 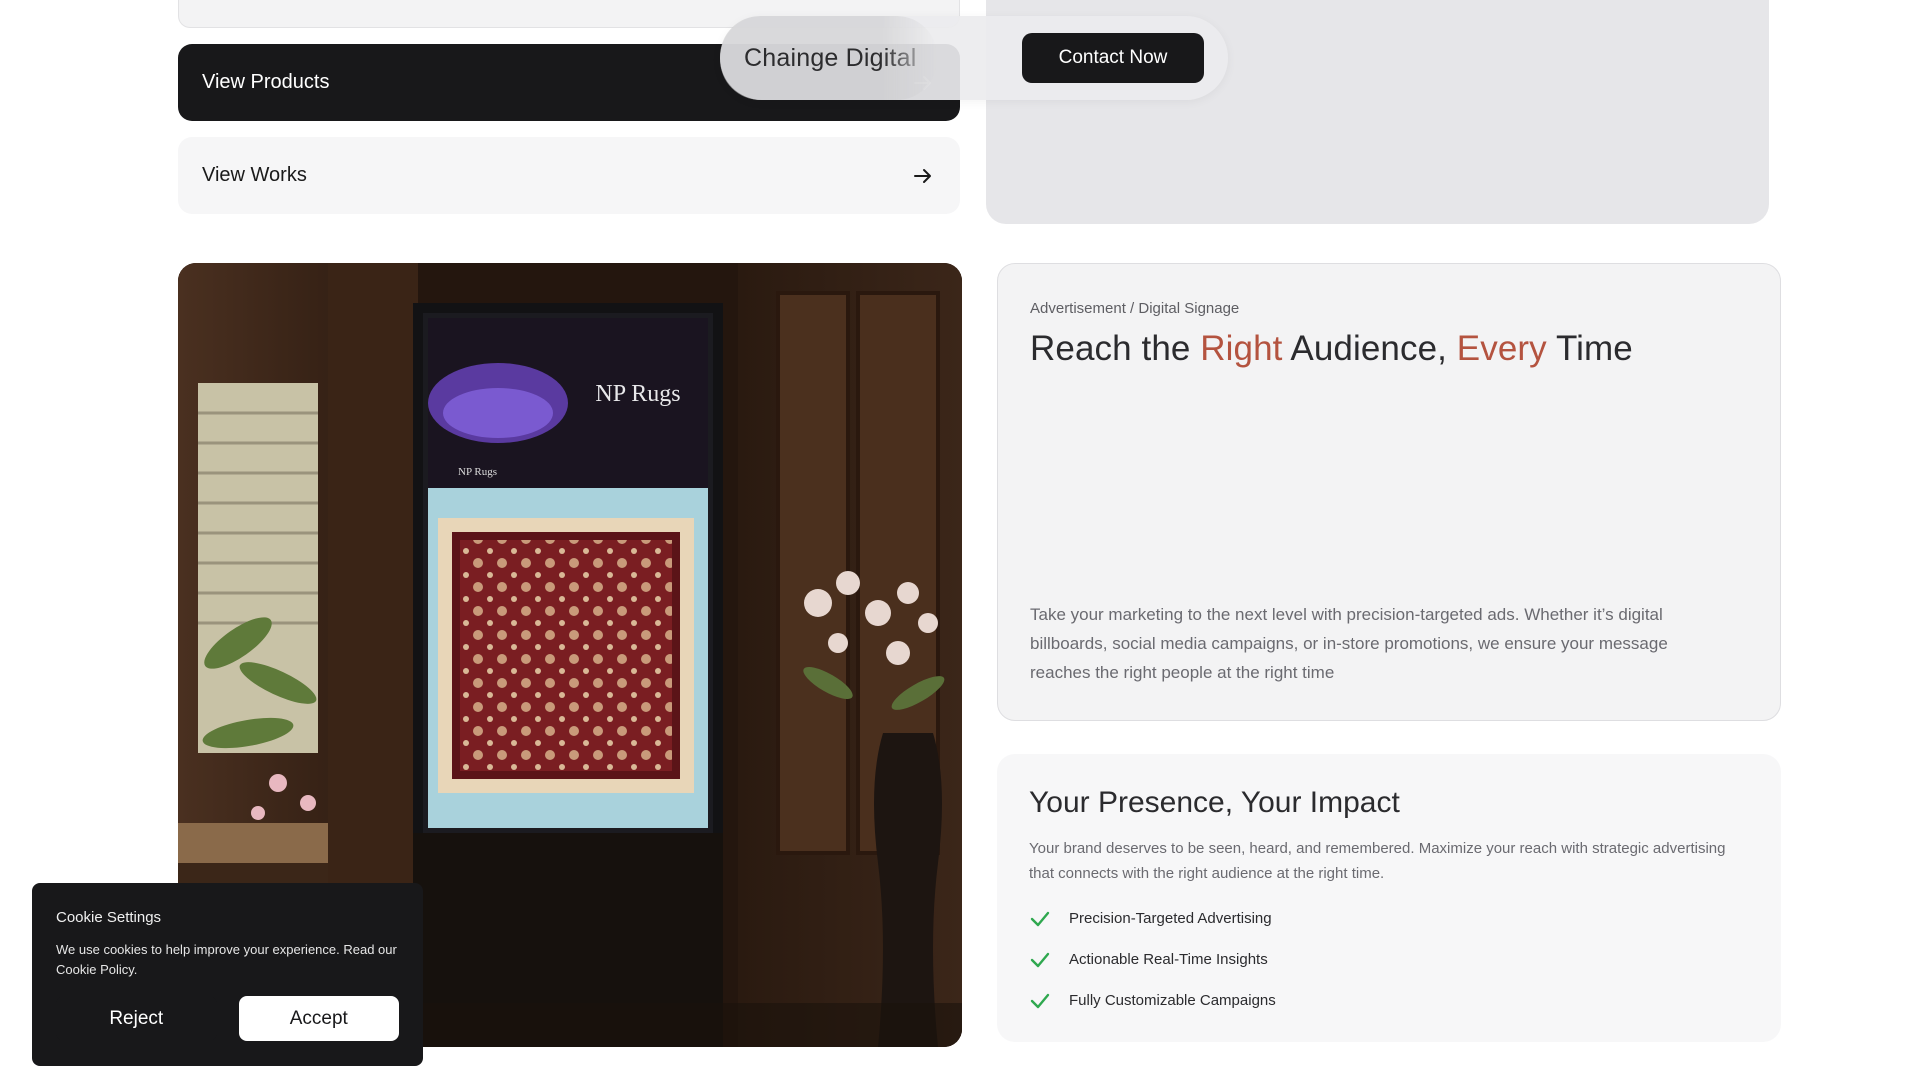 I want to click on cookie-title: Cookie Settings, so click(x=109, y=917).